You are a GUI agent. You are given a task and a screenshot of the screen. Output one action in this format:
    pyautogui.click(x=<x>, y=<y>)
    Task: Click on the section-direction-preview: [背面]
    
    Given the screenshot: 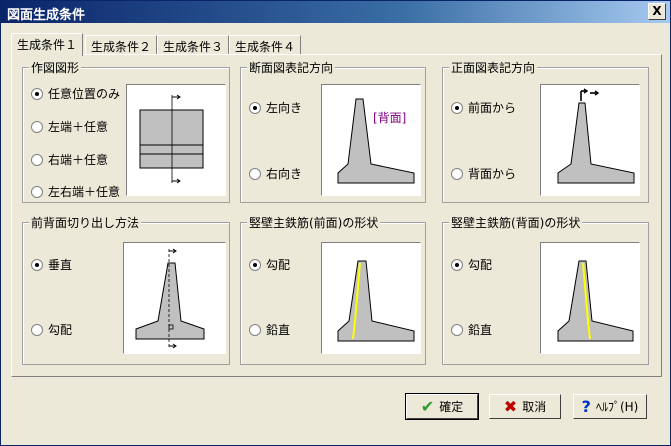 What is the action you would take?
    pyautogui.click(x=371, y=140)
    